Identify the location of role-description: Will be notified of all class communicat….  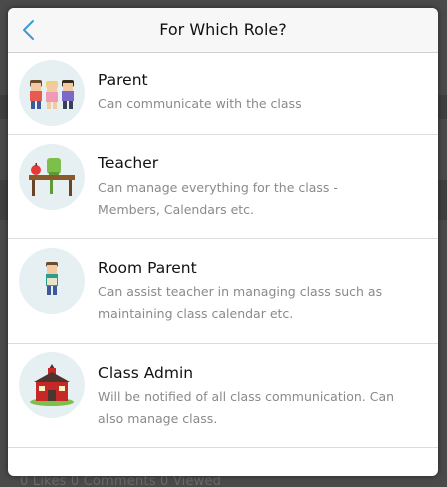
(246, 407).